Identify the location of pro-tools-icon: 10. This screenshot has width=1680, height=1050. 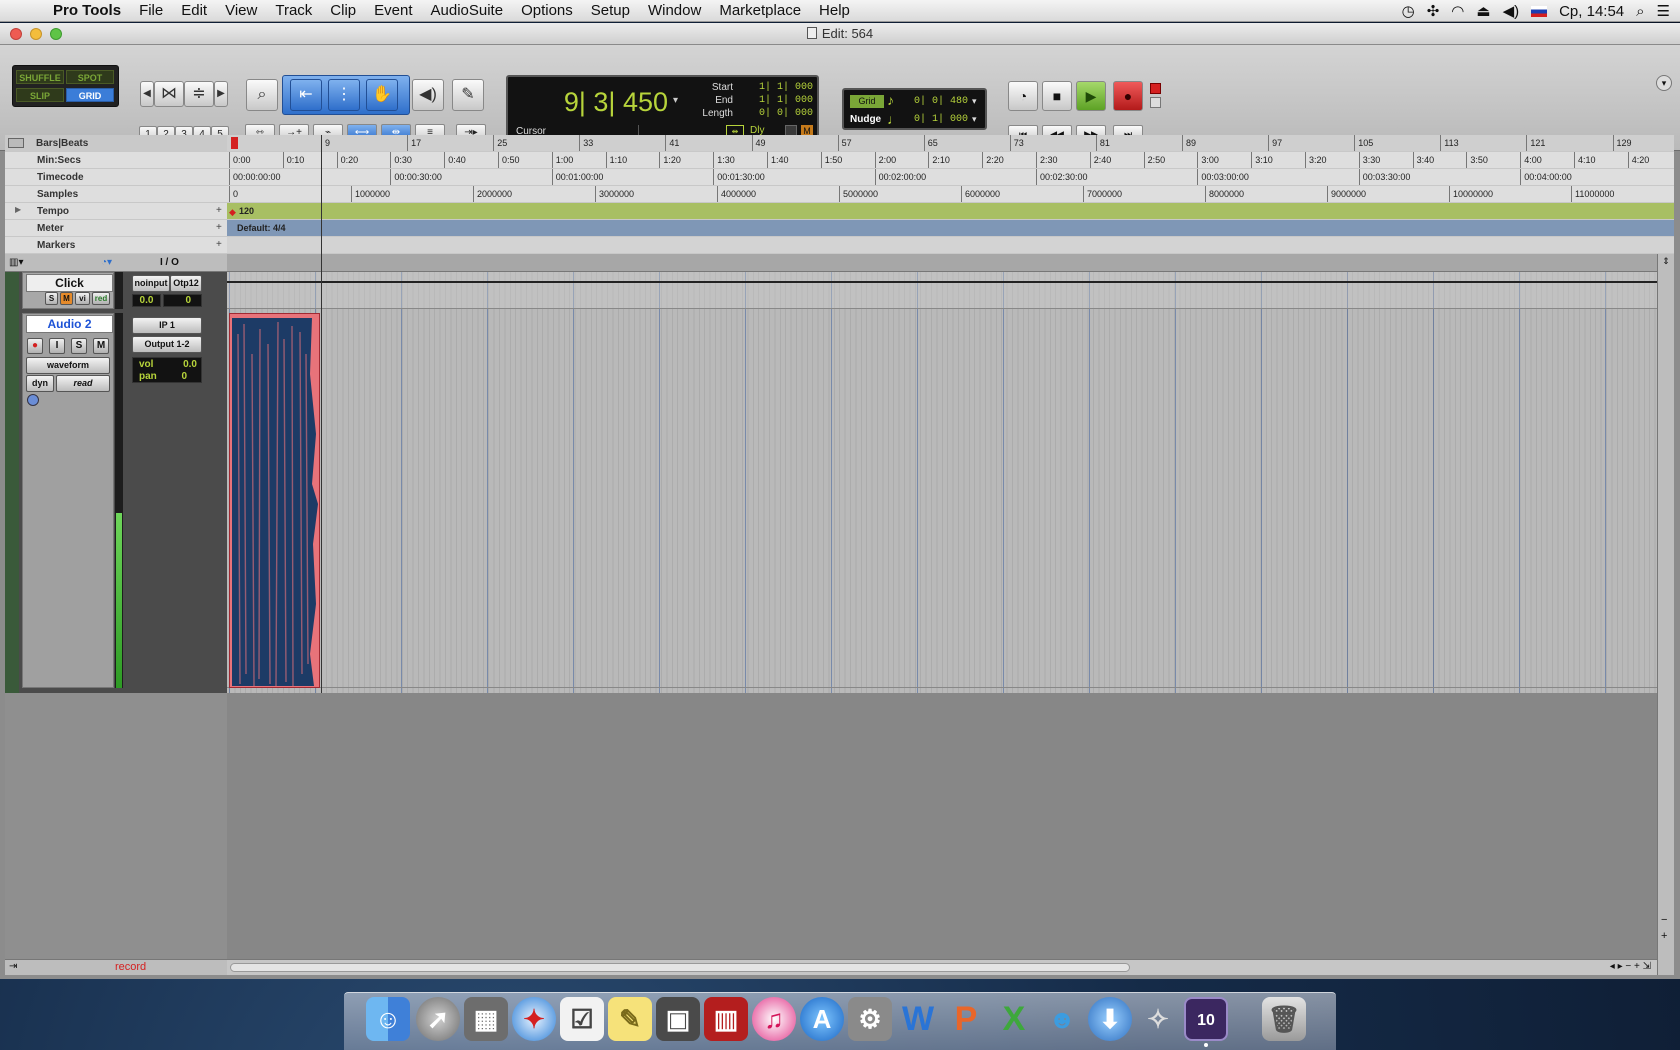
(1206, 1019).